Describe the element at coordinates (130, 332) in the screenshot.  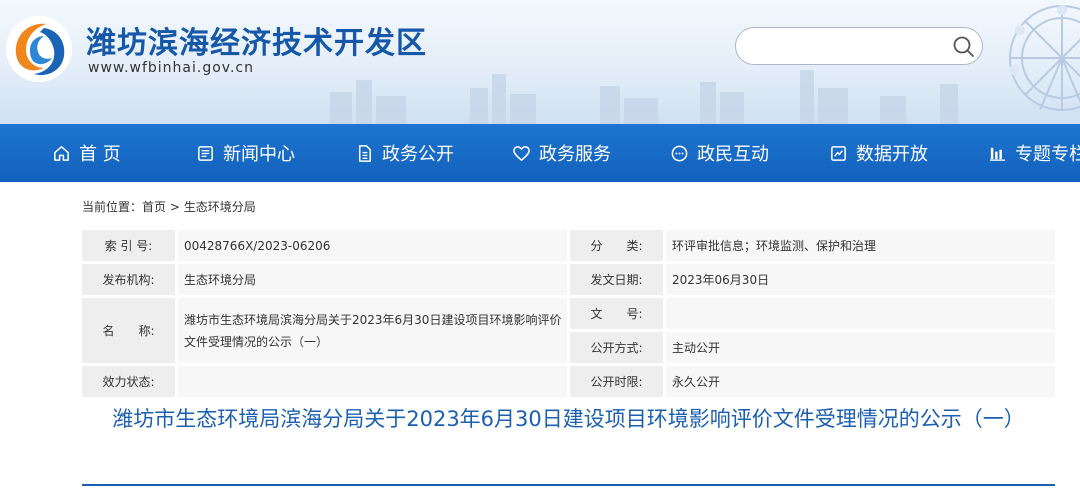
I see `name-label: 名 称:` at that location.